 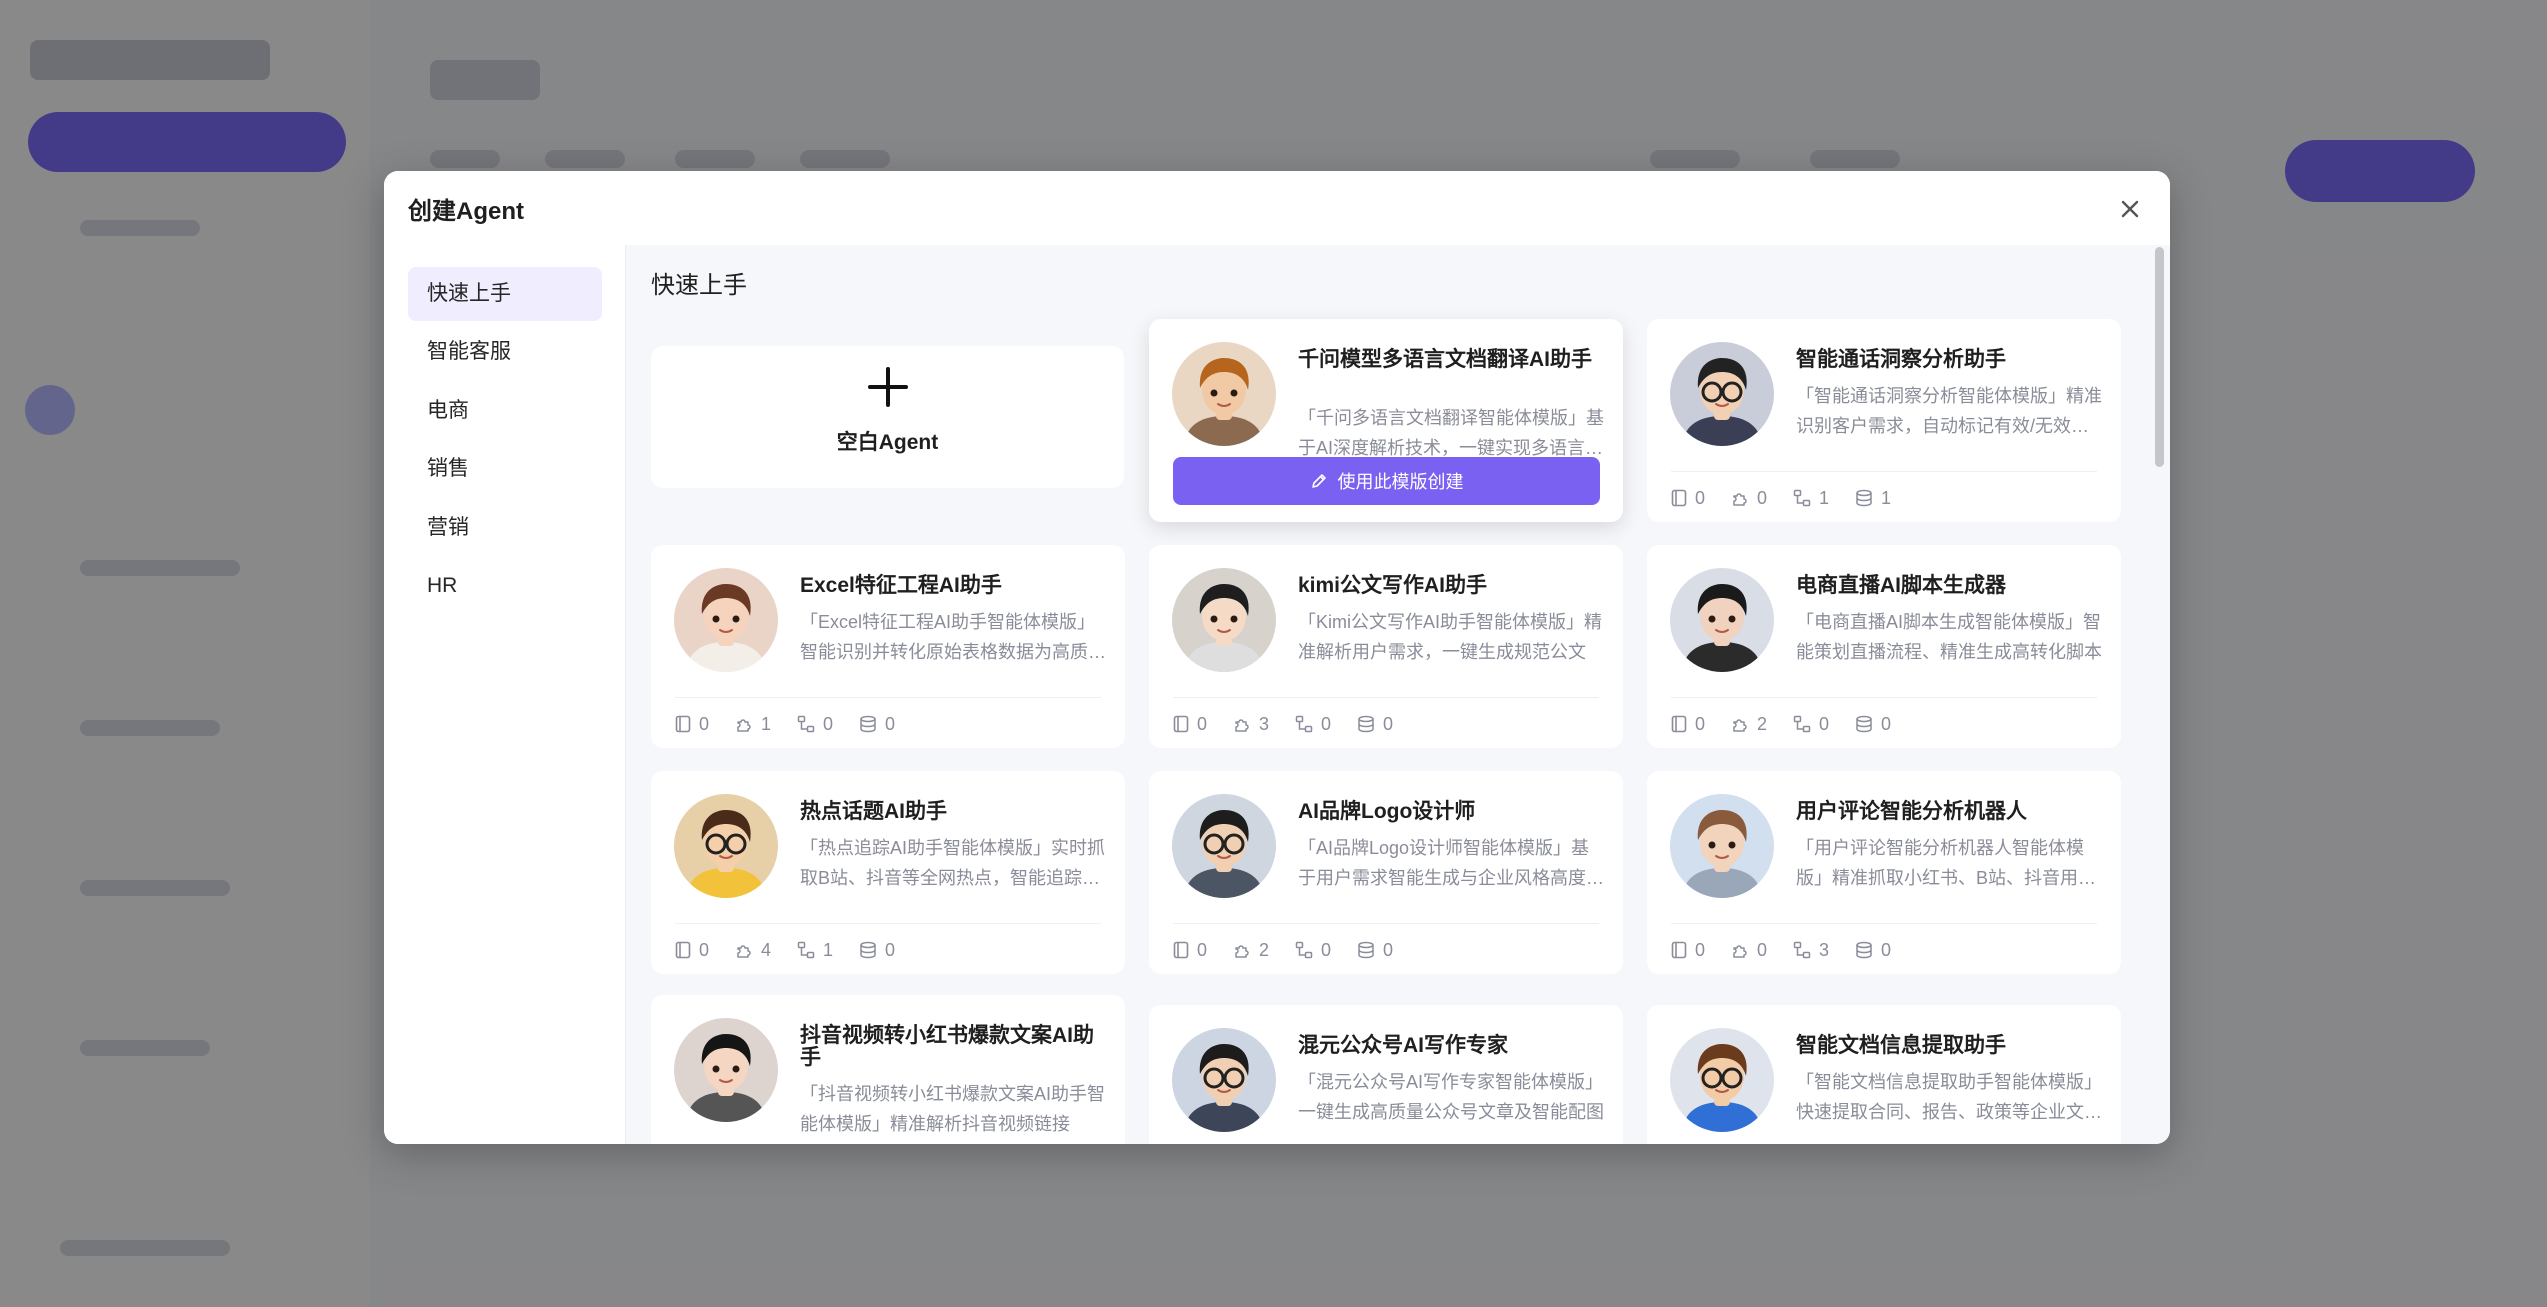 What do you see at coordinates (1873, 498) in the screenshot?
I see `database-count: 1` at bounding box center [1873, 498].